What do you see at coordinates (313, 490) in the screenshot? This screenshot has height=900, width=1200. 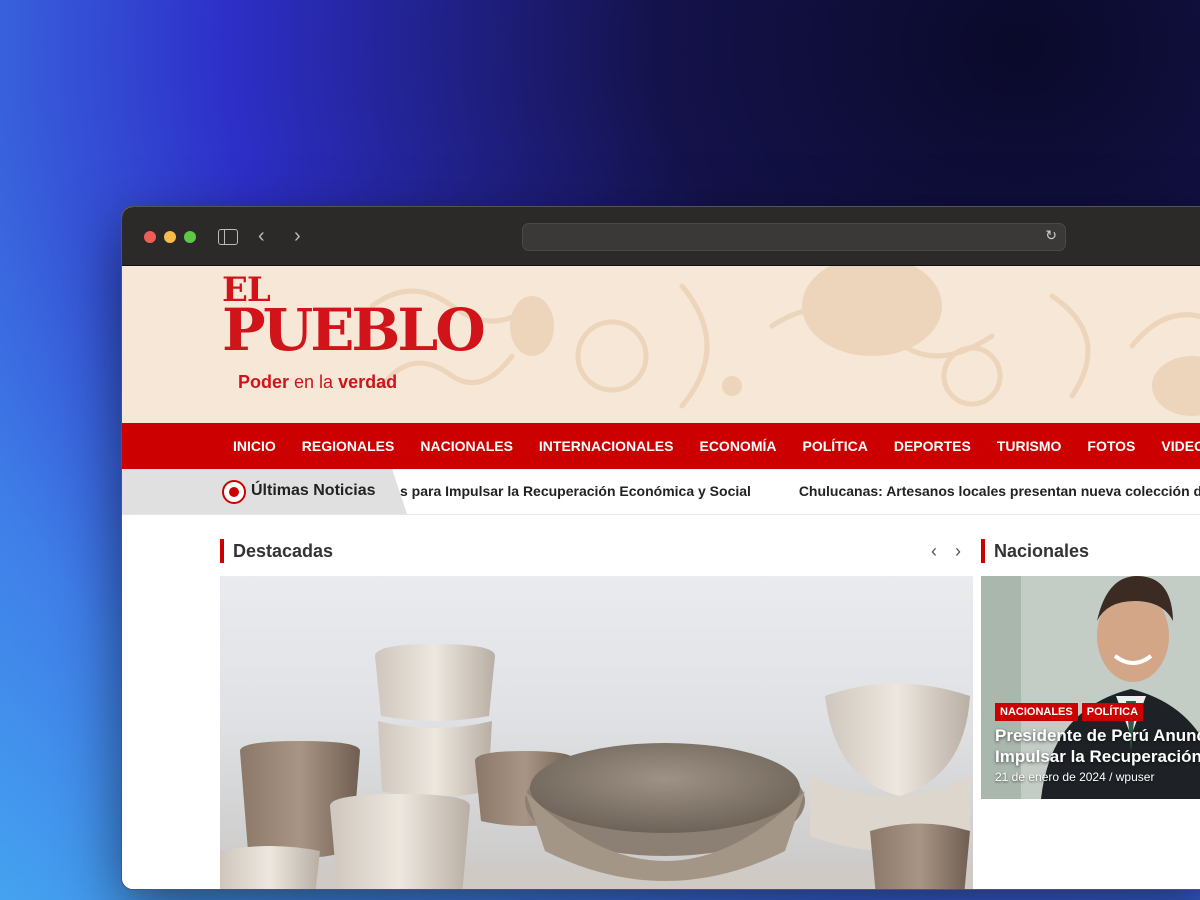 I see `ticker-title: Últimas Noticias` at bounding box center [313, 490].